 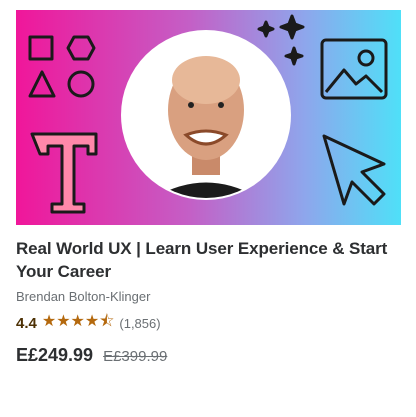 I want to click on hexagon-doodle-icon, so click(x=81, y=48).